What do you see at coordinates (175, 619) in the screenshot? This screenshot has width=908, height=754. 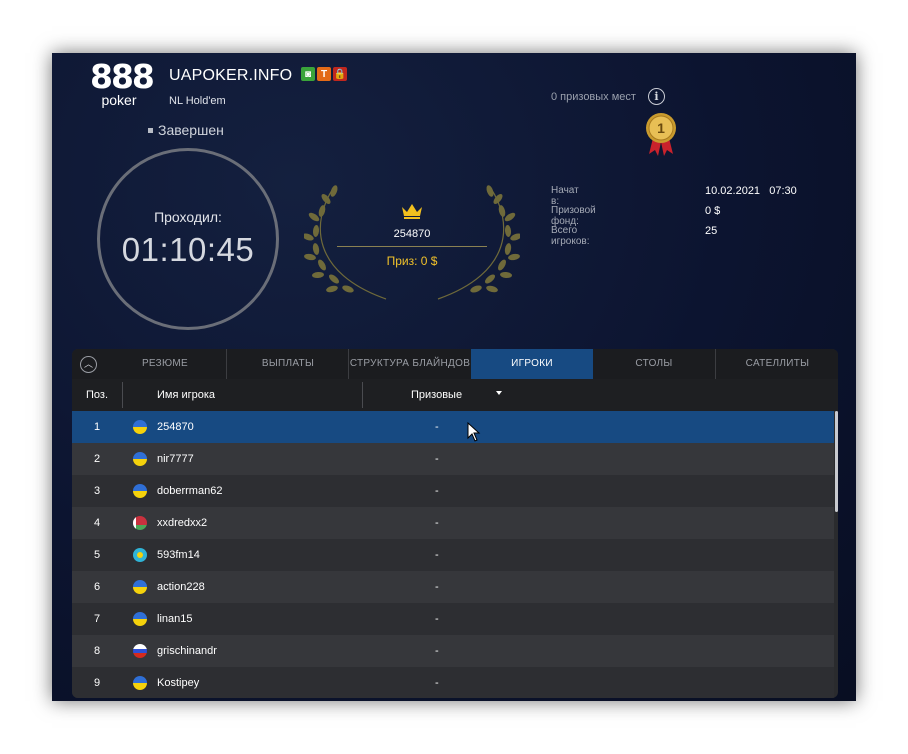 I see `row-player-name: linan15` at bounding box center [175, 619].